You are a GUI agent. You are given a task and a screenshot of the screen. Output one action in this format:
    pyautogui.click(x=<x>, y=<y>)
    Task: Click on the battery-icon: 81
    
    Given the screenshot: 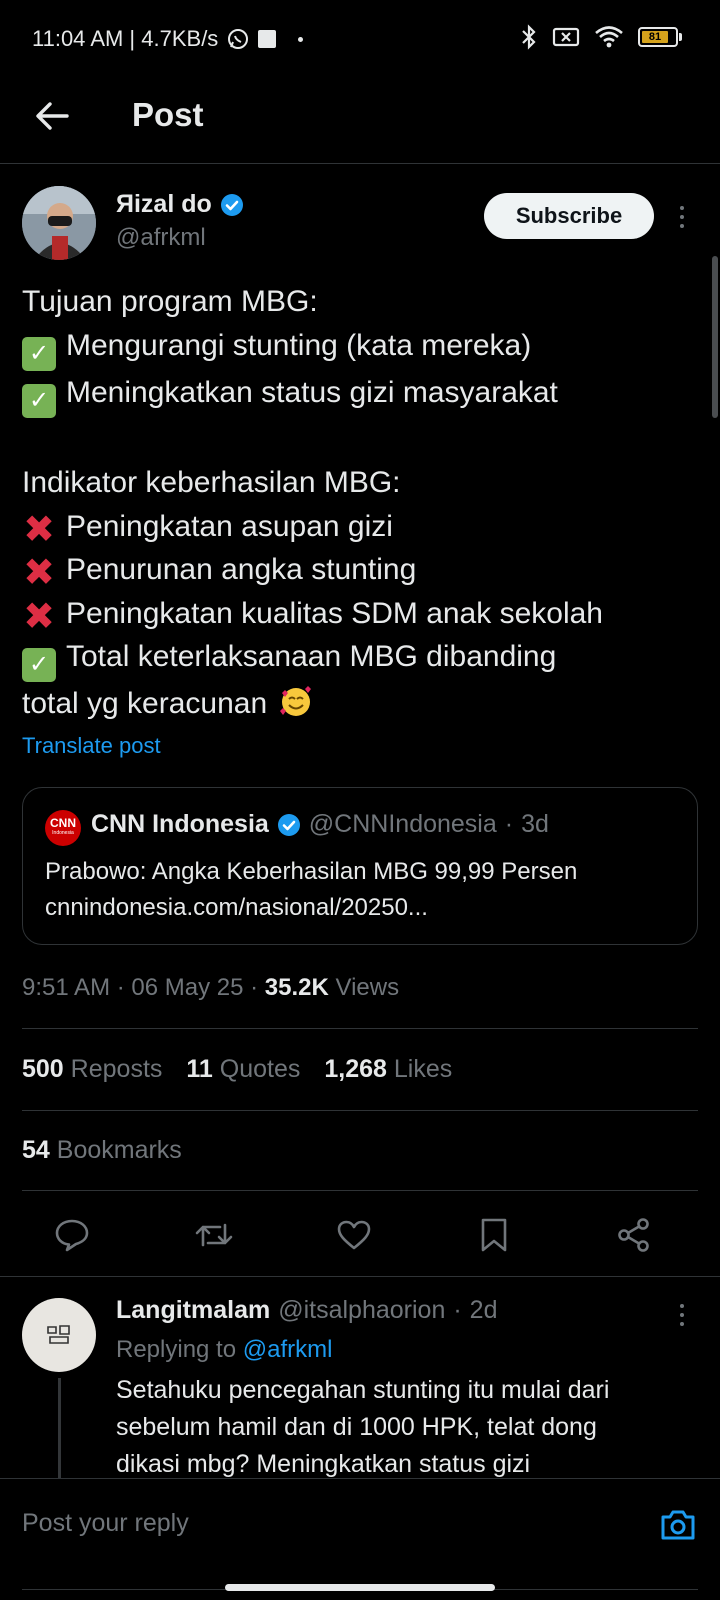 What is the action you would take?
    pyautogui.click(x=660, y=37)
    